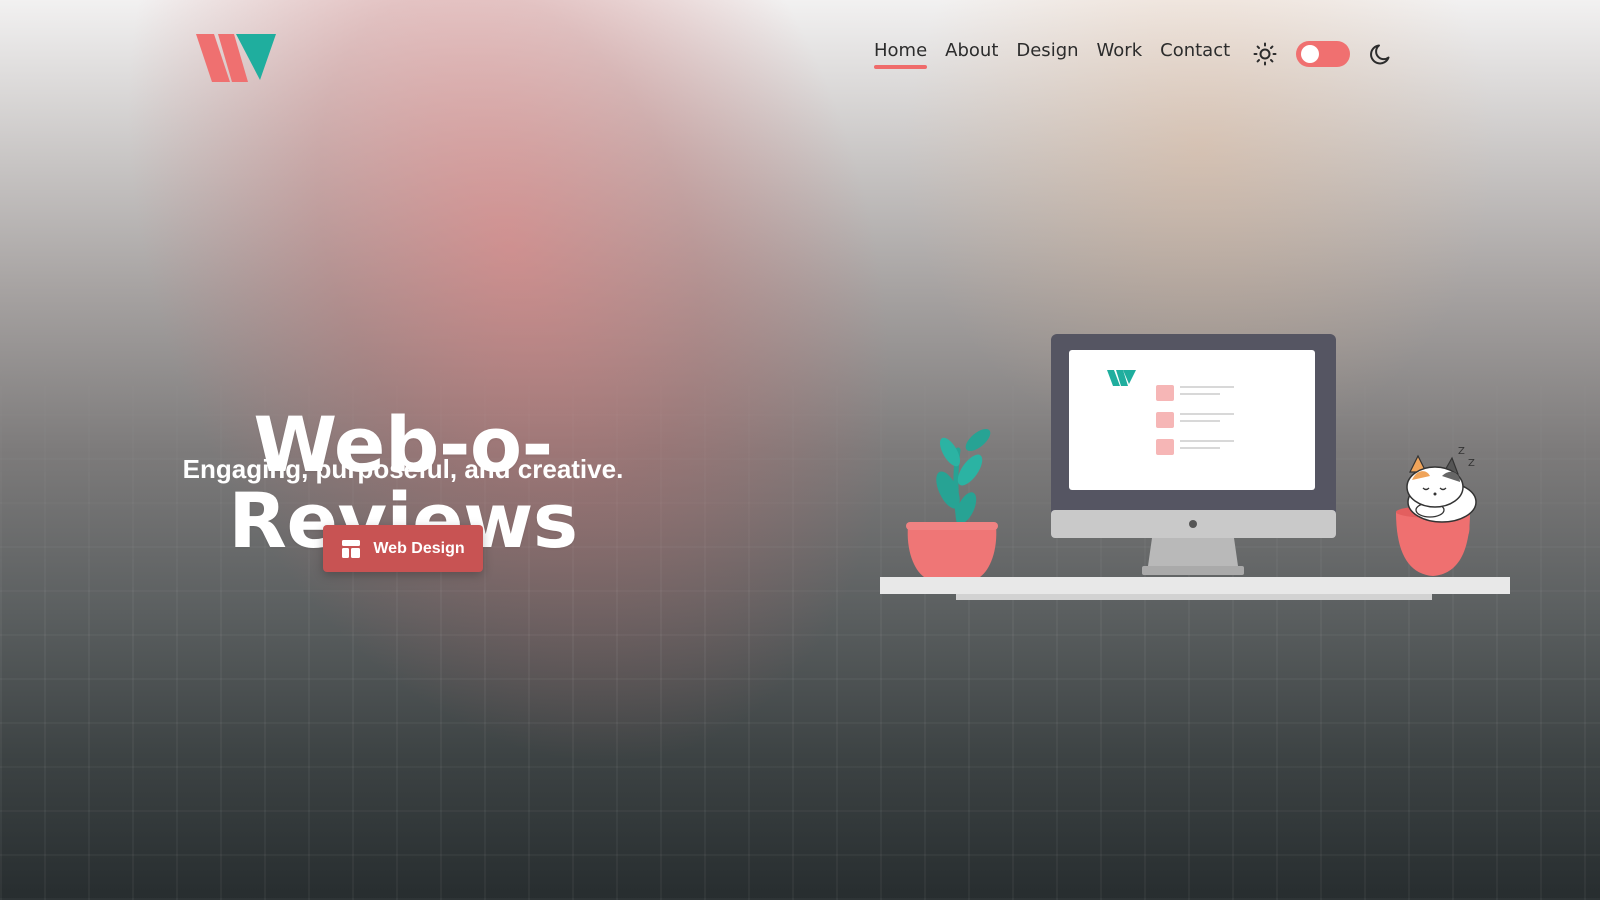 This screenshot has height=900, width=1600. I want to click on nav-link-design: Design, so click(1047, 53).